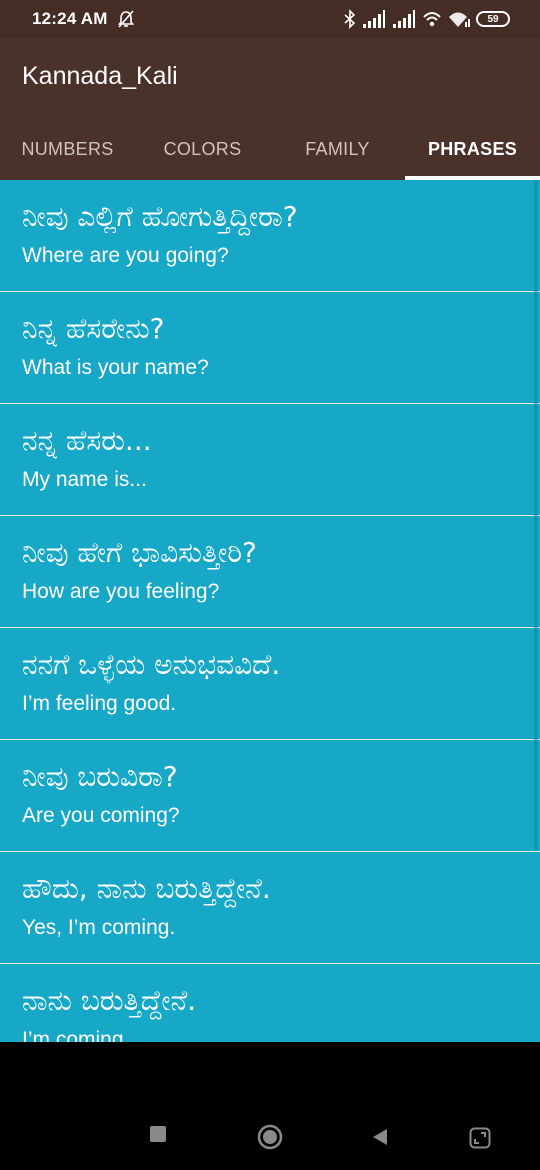 This screenshot has height=1170, width=540. I want to click on english-translation: How are you feeling?, so click(121, 591).